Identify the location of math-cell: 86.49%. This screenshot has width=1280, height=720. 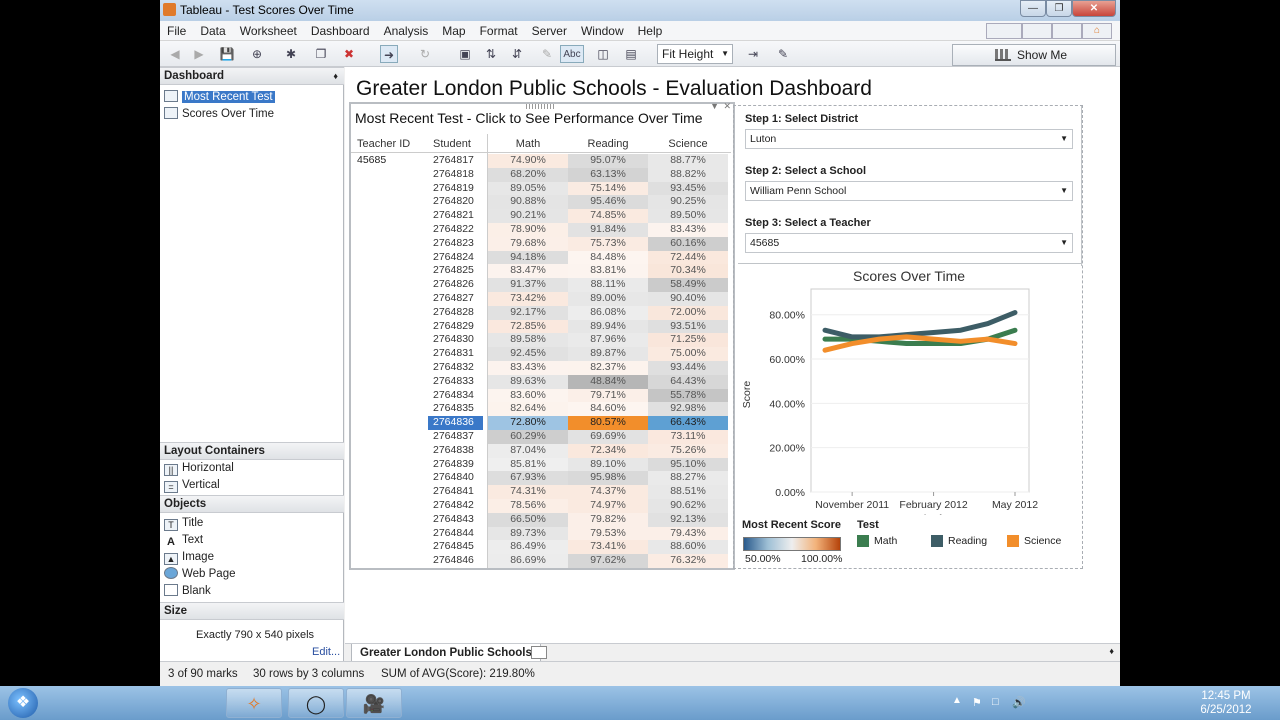
(528, 547).